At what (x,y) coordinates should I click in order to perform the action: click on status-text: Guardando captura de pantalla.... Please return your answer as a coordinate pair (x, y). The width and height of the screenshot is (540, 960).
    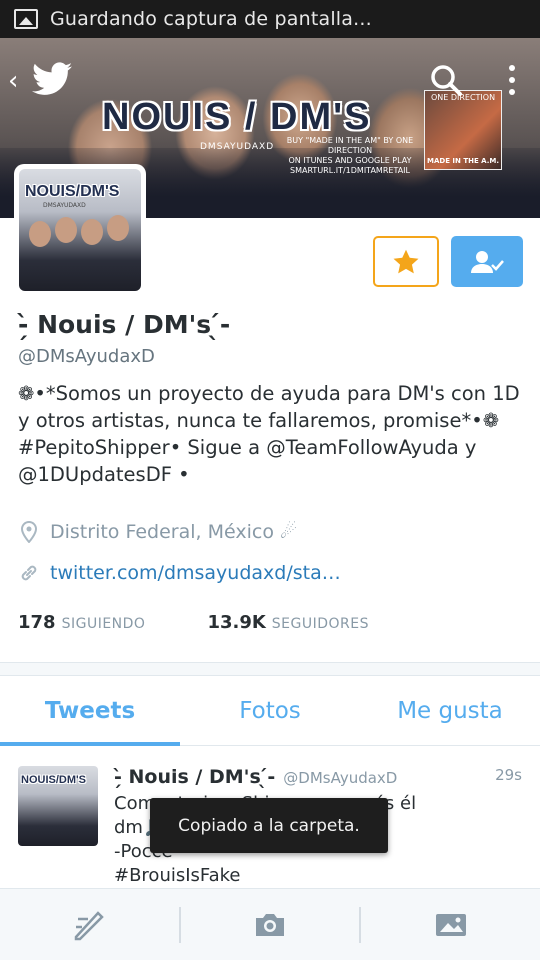
    Looking at the image, I should click on (211, 19).